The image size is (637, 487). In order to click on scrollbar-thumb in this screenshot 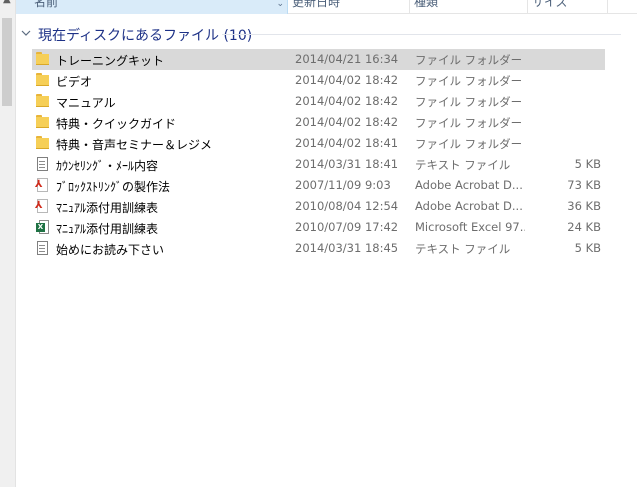, I will do `click(7, 62)`.